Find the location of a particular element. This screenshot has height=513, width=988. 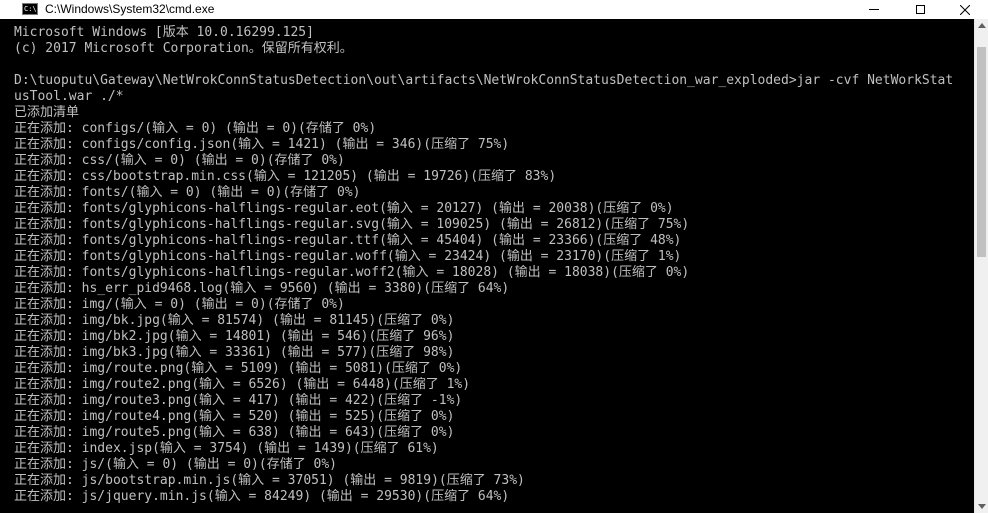

close-icon is located at coordinates (965, 9).